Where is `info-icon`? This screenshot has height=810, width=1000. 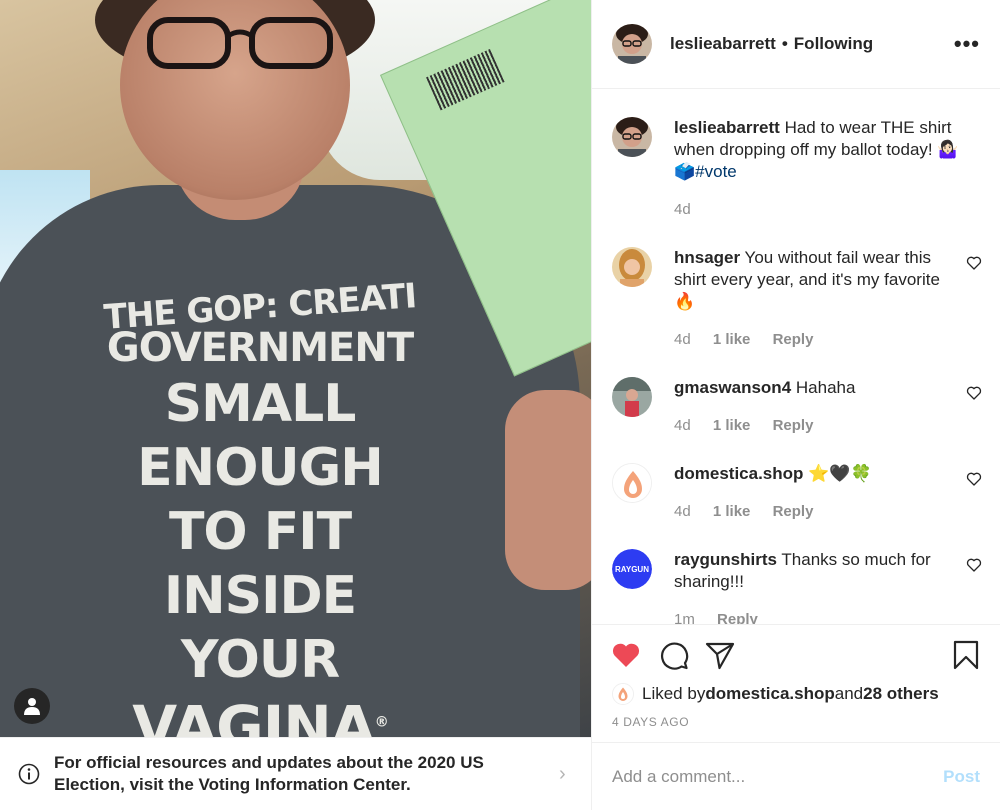
info-icon is located at coordinates (29, 774).